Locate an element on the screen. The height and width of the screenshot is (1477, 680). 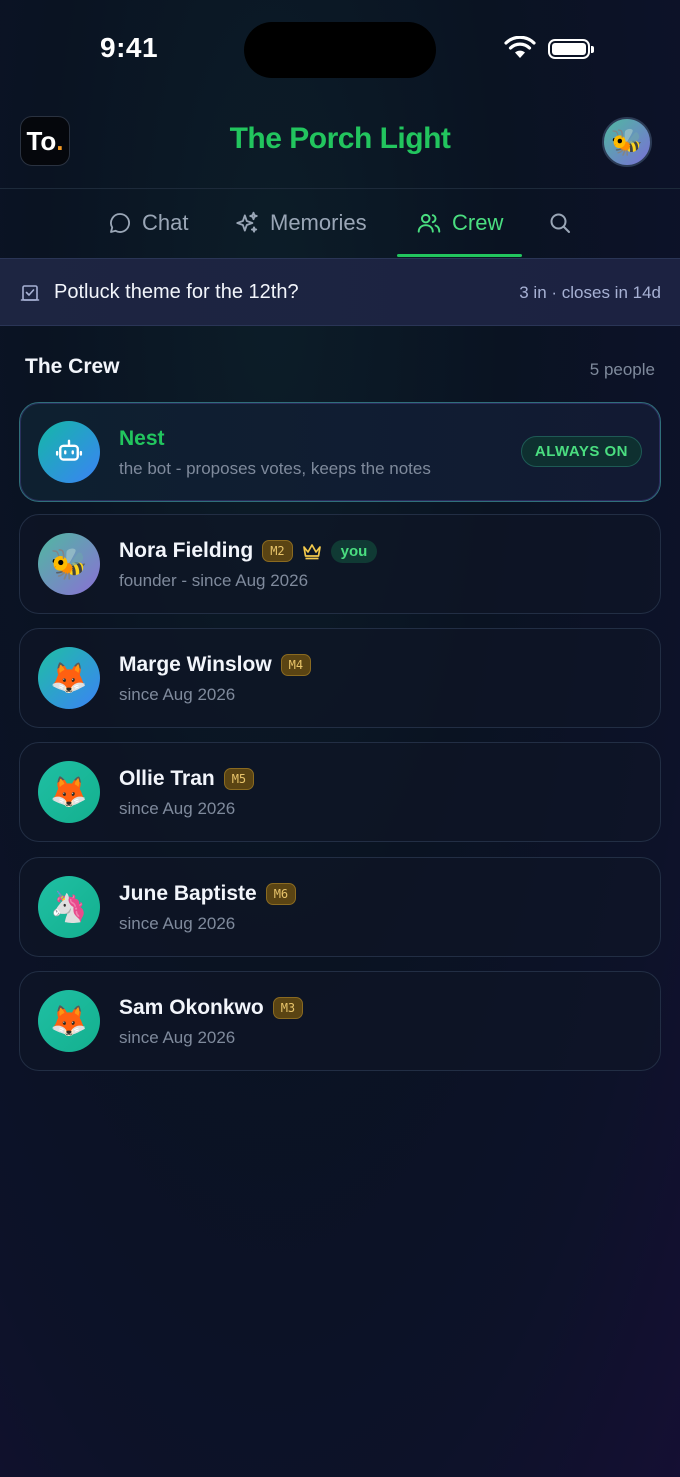
people-icon is located at coordinates (429, 223).